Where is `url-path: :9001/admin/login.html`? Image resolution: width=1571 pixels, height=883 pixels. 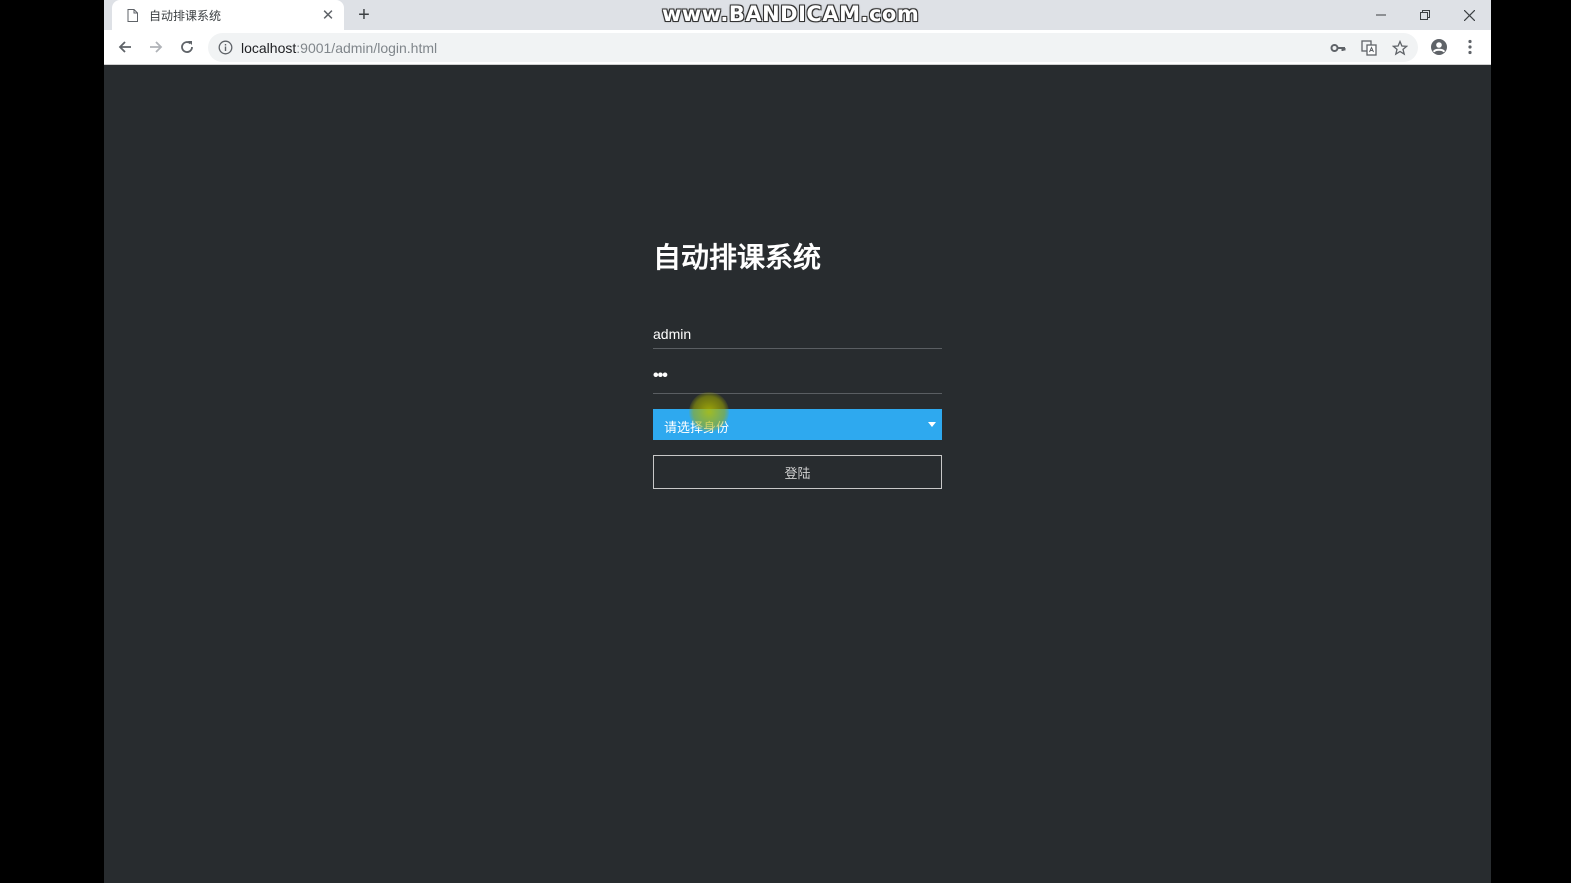
url-path: :9001/admin/login.html is located at coordinates (367, 48).